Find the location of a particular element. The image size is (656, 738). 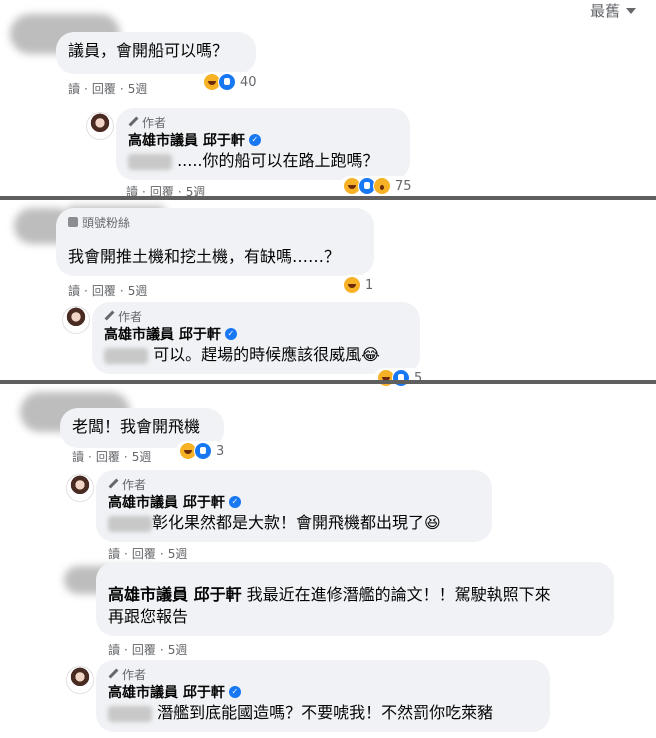

reaction-summary: 1 is located at coordinates (358, 285).